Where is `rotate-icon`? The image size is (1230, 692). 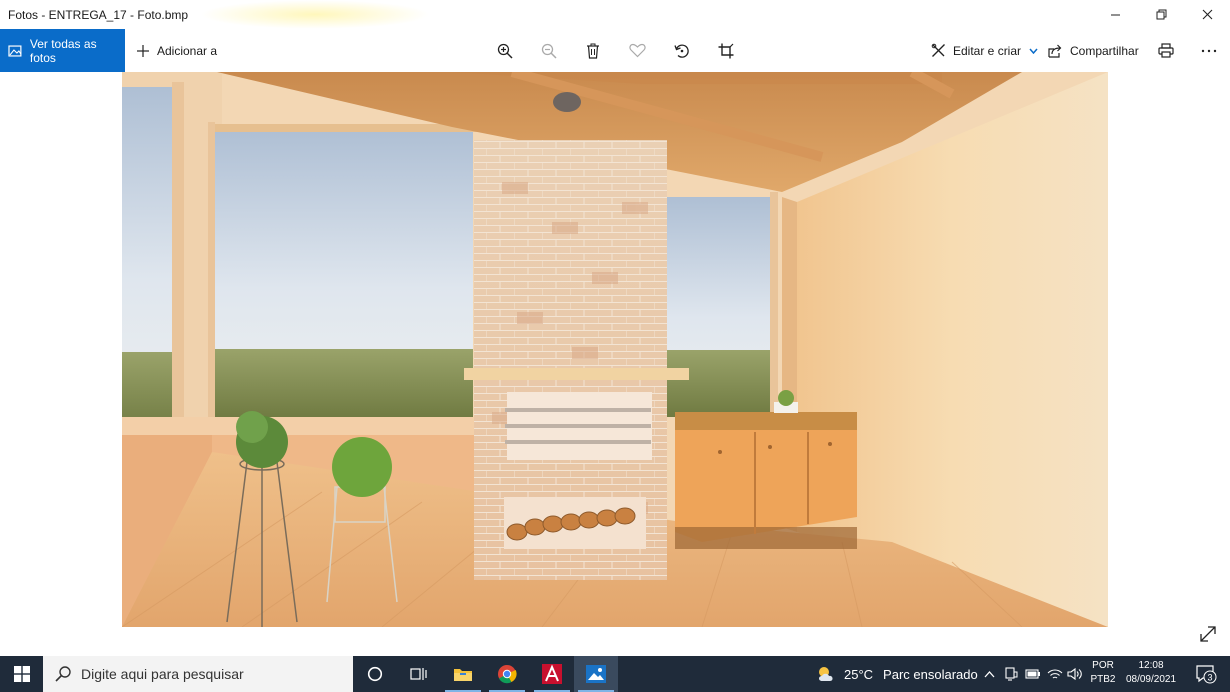 rotate-icon is located at coordinates (681, 50).